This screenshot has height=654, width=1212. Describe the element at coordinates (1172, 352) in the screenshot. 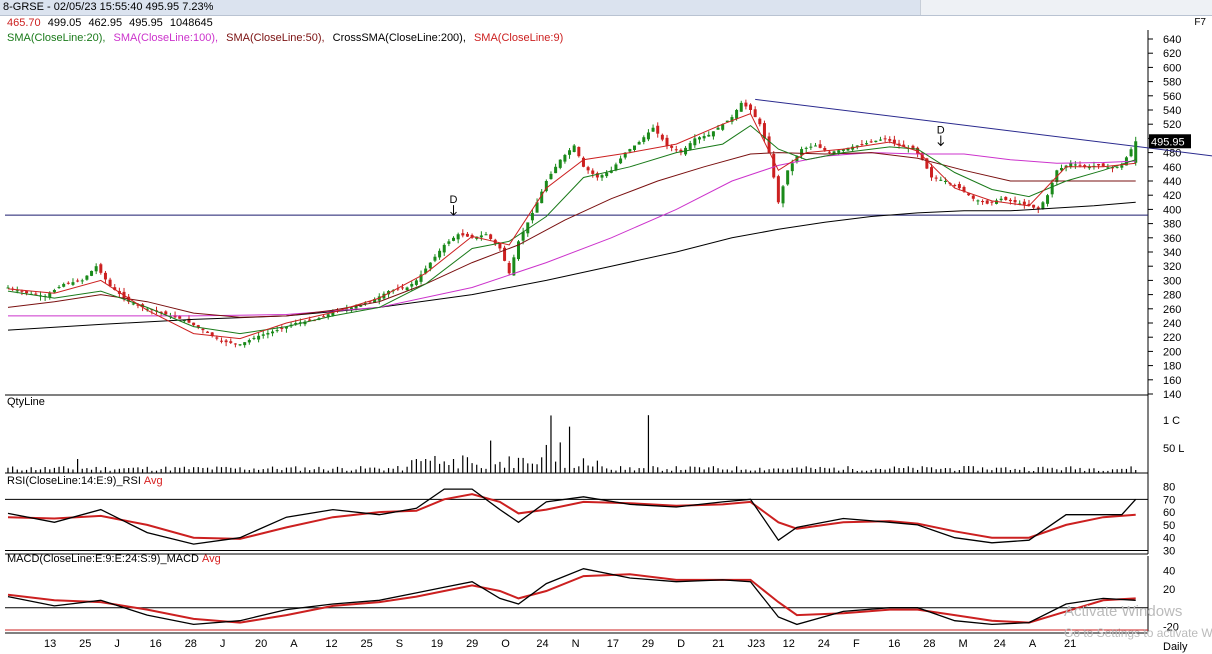

I see `price-tick-label: 200` at that location.